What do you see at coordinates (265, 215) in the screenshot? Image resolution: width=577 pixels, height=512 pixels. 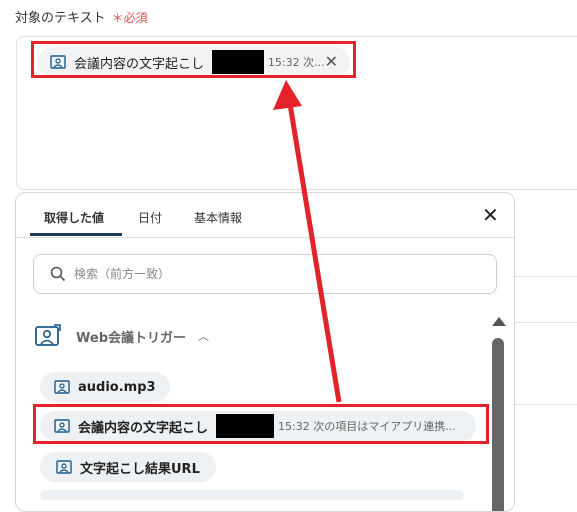 I see `tab-bar: 取得した値 日付 基本情報` at bounding box center [265, 215].